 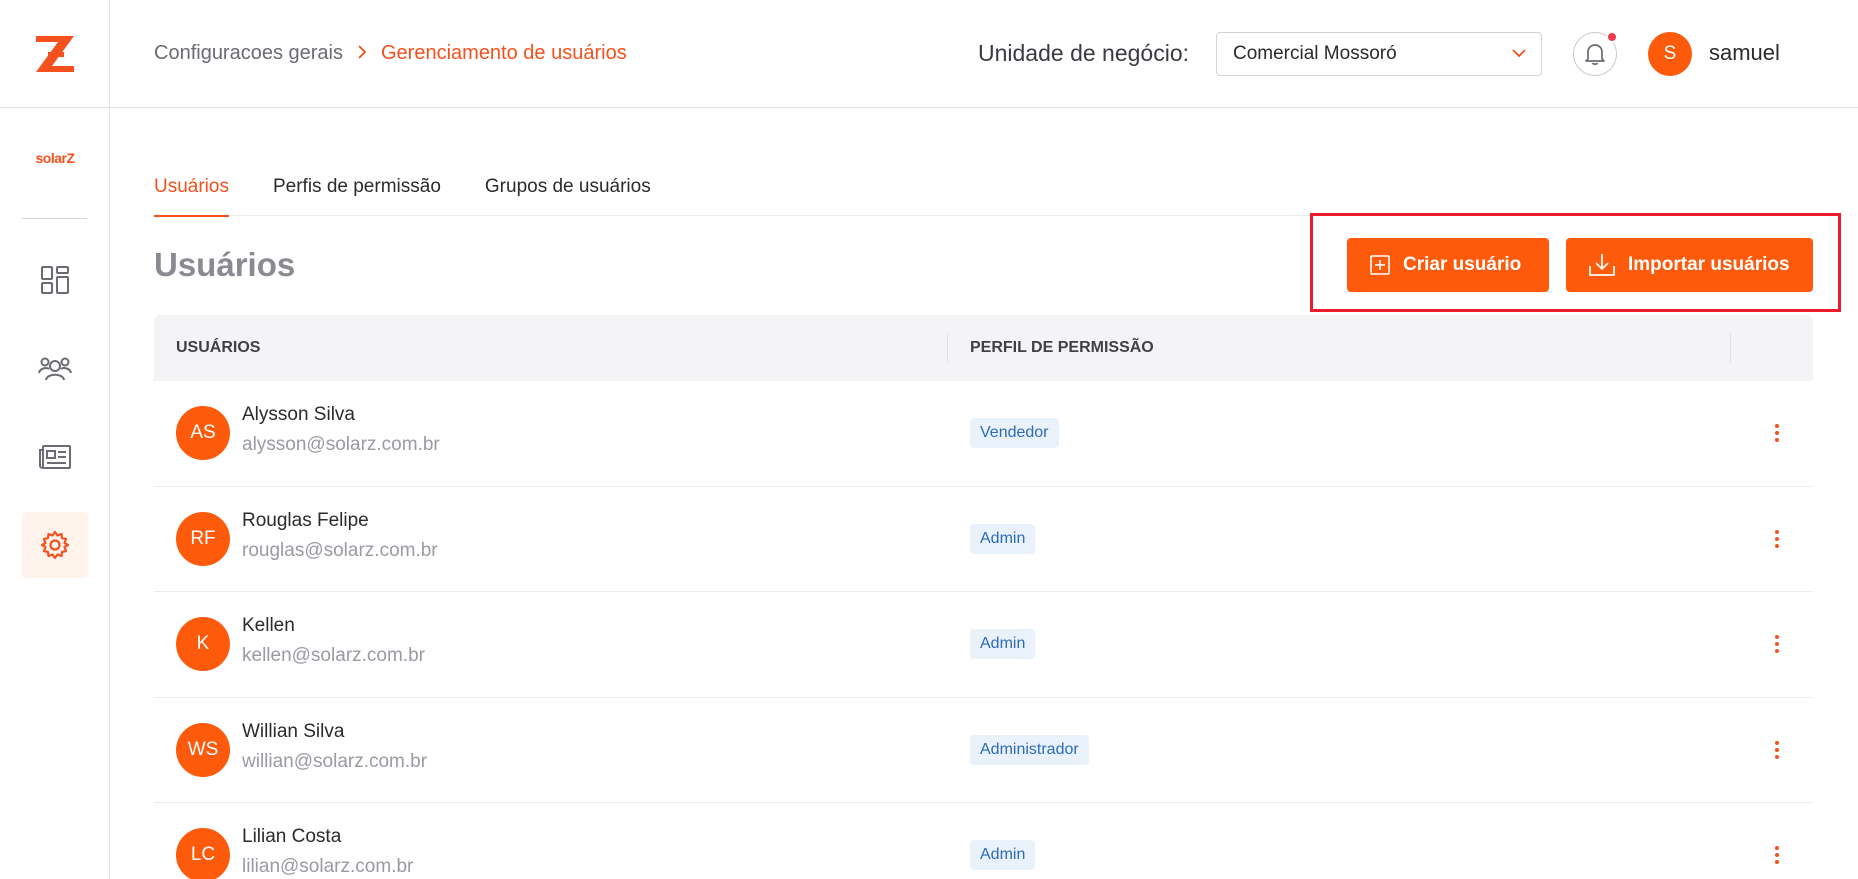 What do you see at coordinates (1083, 53) in the screenshot?
I see `business-unit-label: Unidade de negócio:` at bounding box center [1083, 53].